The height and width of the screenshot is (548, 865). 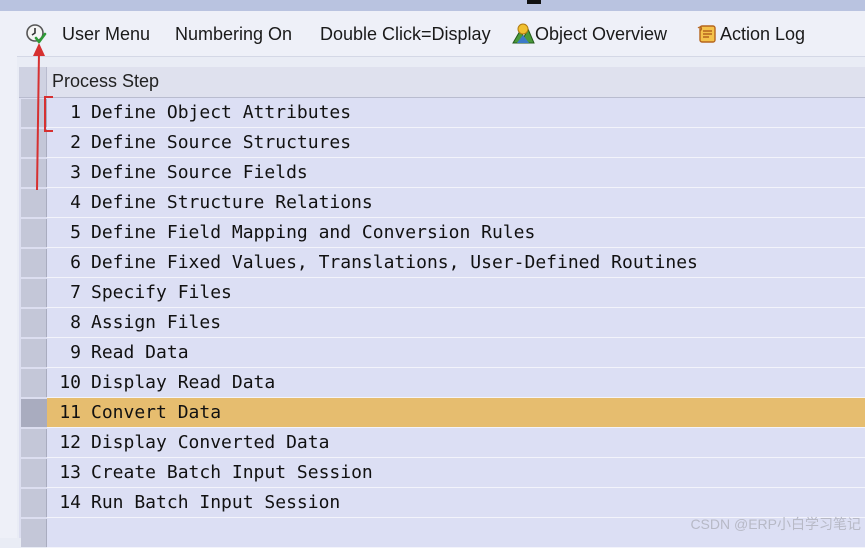 What do you see at coordinates (75, 322) in the screenshot?
I see `step-number: 8` at bounding box center [75, 322].